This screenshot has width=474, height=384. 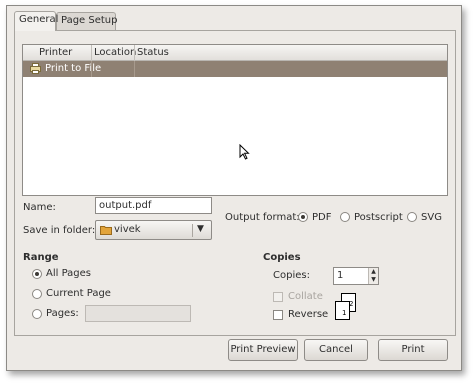 I want to click on copies-value: 1, so click(x=340, y=275).